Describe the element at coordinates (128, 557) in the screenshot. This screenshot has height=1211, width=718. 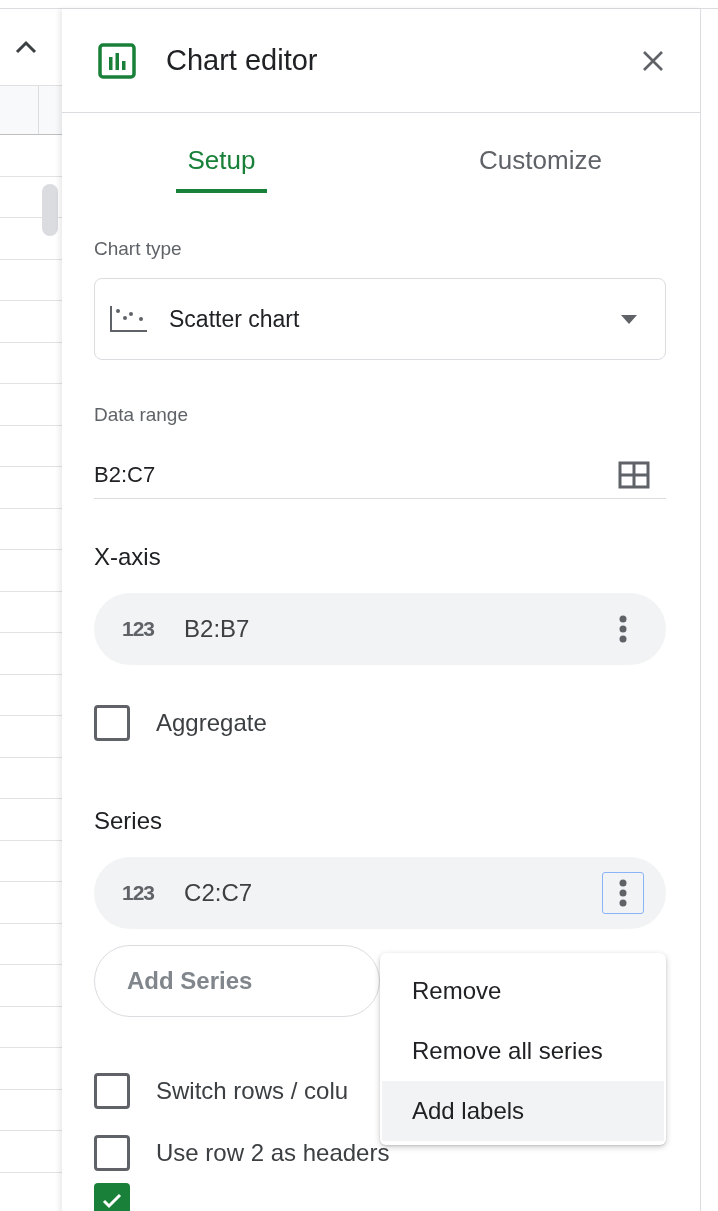
I see `section-heading: X-axis` at that location.